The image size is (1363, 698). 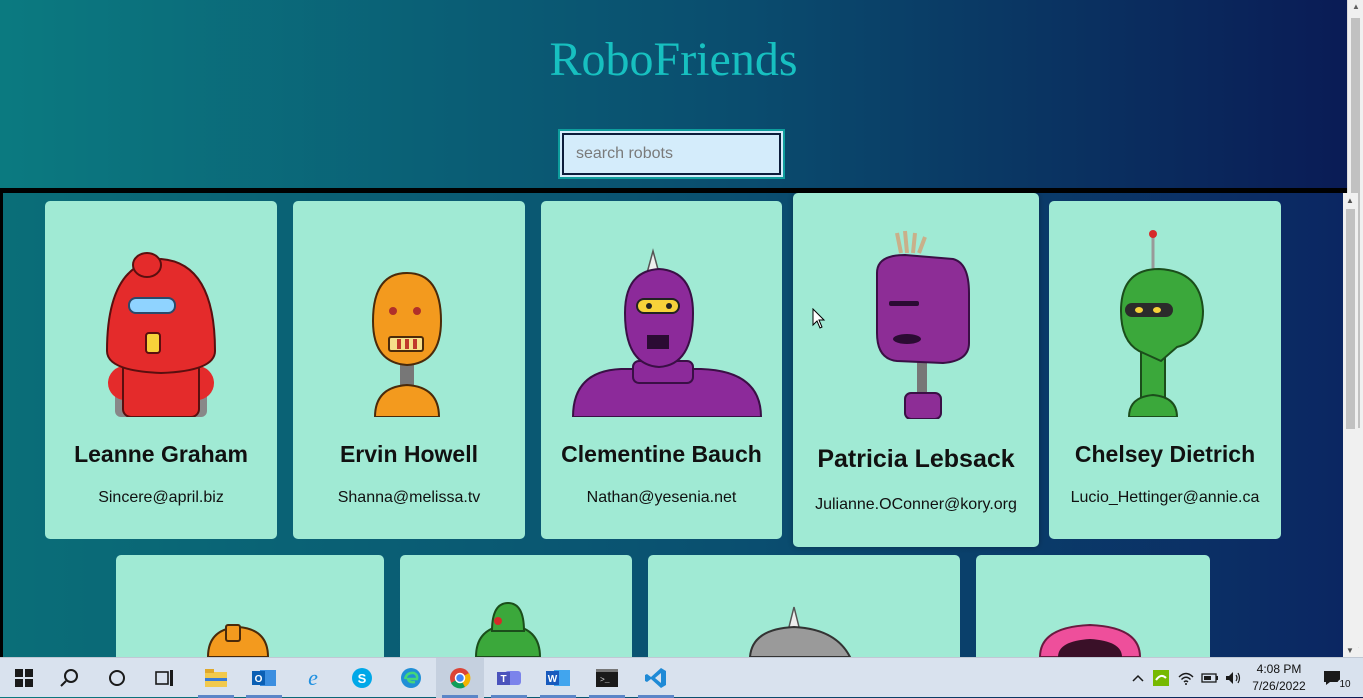 What do you see at coordinates (1345, 684) in the screenshot?
I see `notification-count: 10` at bounding box center [1345, 684].